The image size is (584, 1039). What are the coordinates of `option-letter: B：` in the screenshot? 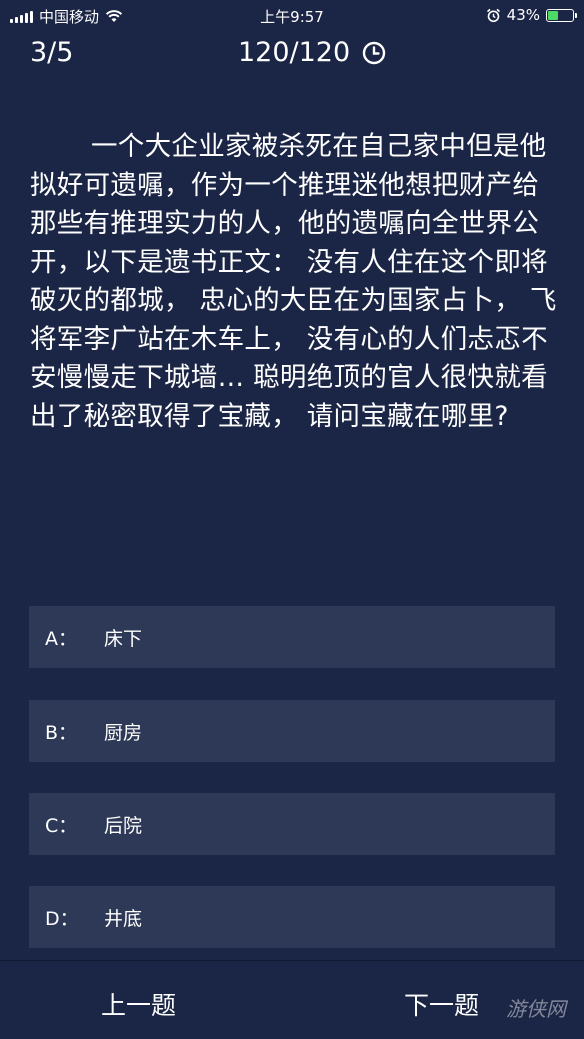 It's located at (61, 732).